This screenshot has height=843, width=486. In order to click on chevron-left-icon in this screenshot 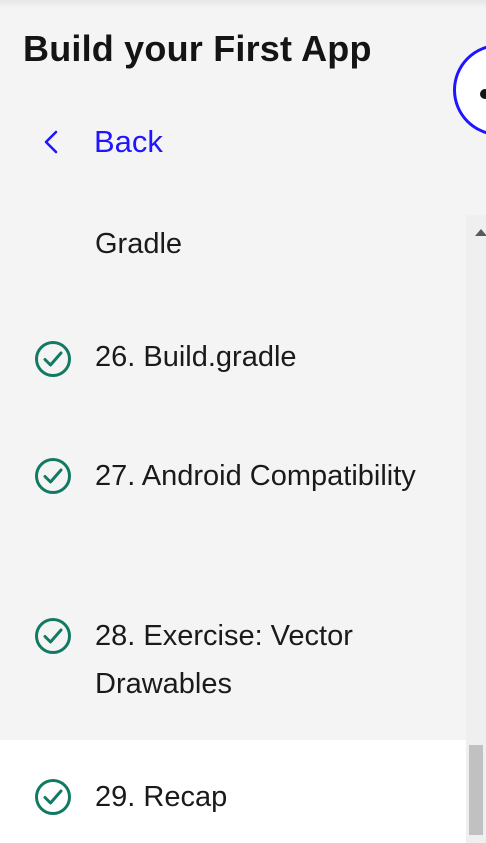, I will do `click(51, 142)`.